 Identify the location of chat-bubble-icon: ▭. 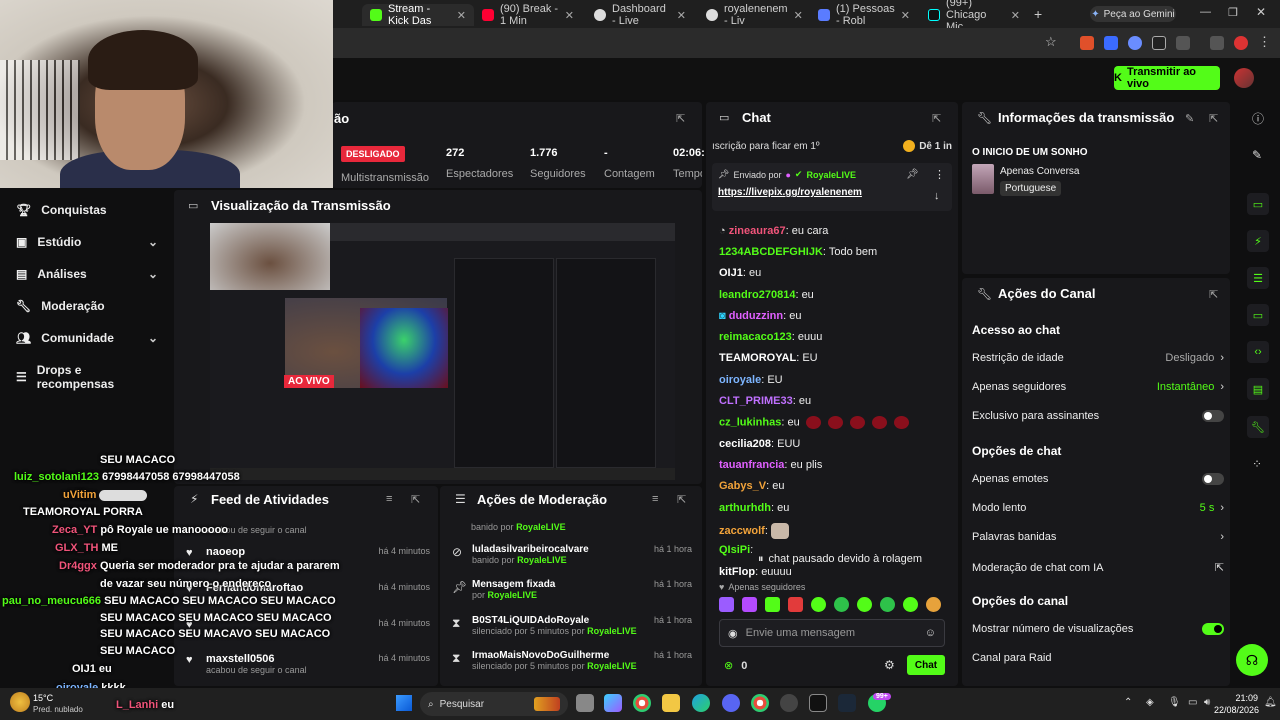
(1258, 315).